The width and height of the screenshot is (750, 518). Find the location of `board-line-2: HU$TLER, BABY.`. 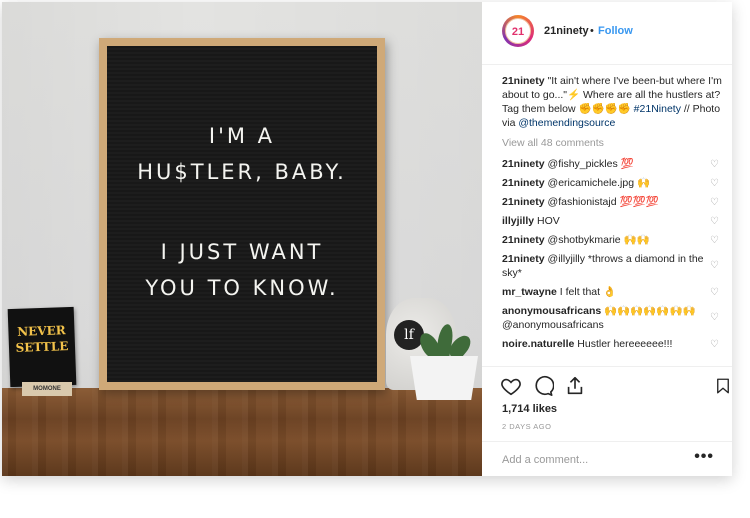

board-line-2: HU$TLER, BABY. is located at coordinates (242, 172).